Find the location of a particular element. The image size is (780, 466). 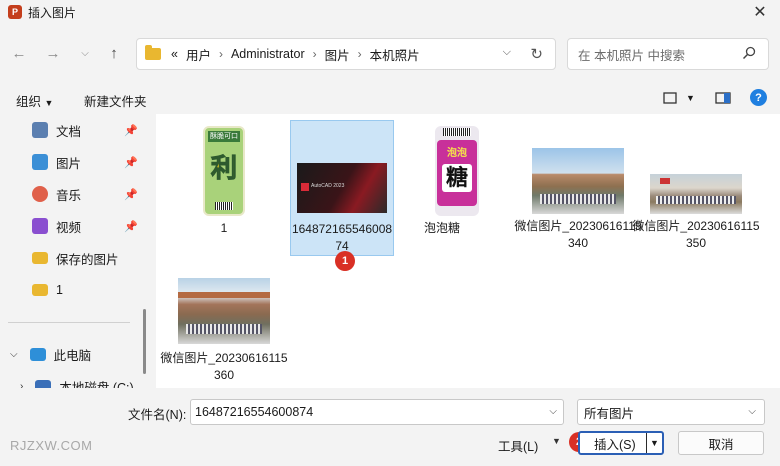

sidebar-item-folder-1: 1 is located at coordinates (70, 290).